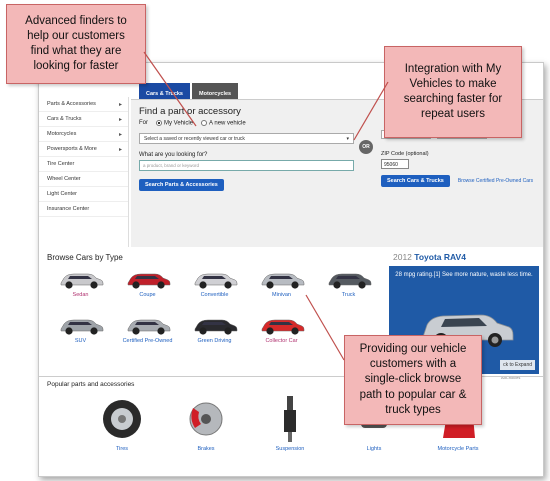  Describe the element at coordinates (83, 179) in the screenshot. I see `sidebar-item: Wheel Center` at that location.